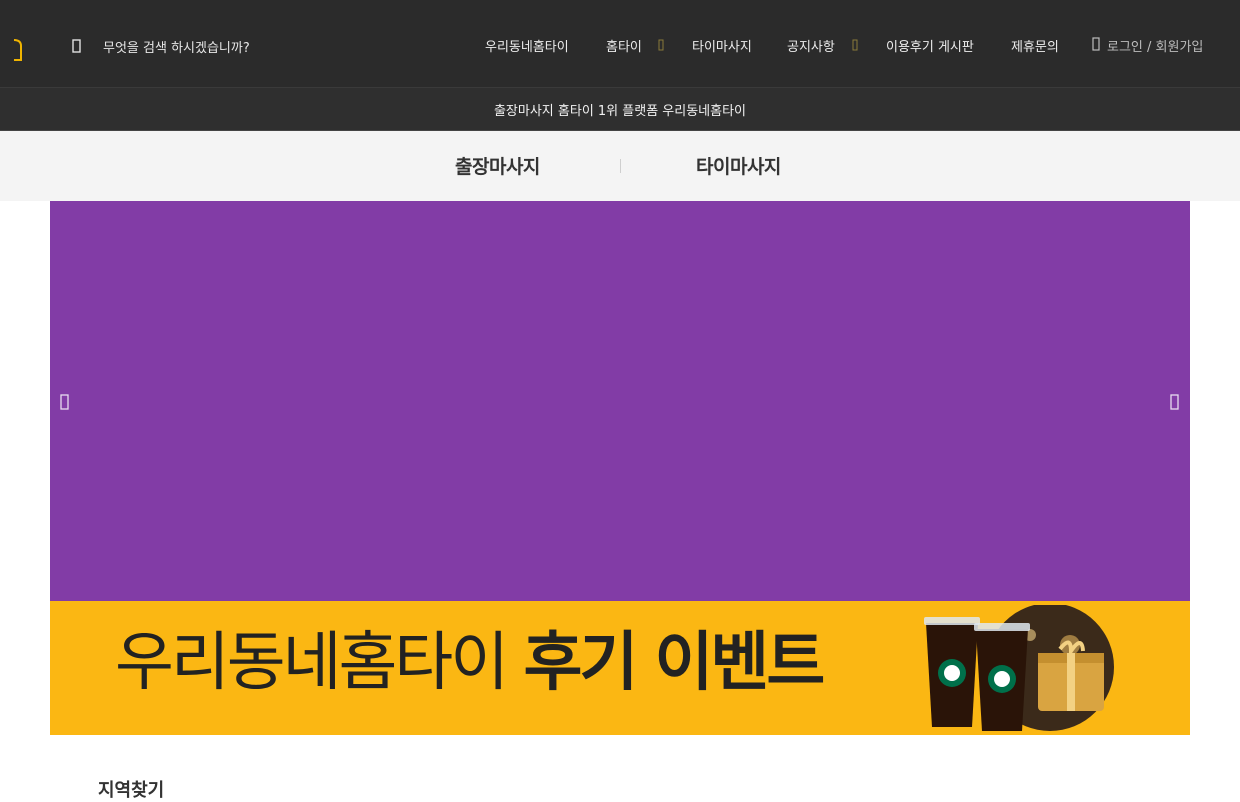 The image size is (1240, 802). What do you see at coordinates (77, 46) in the screenshot?
I see `search-icon` at bounding box center [77, 46].